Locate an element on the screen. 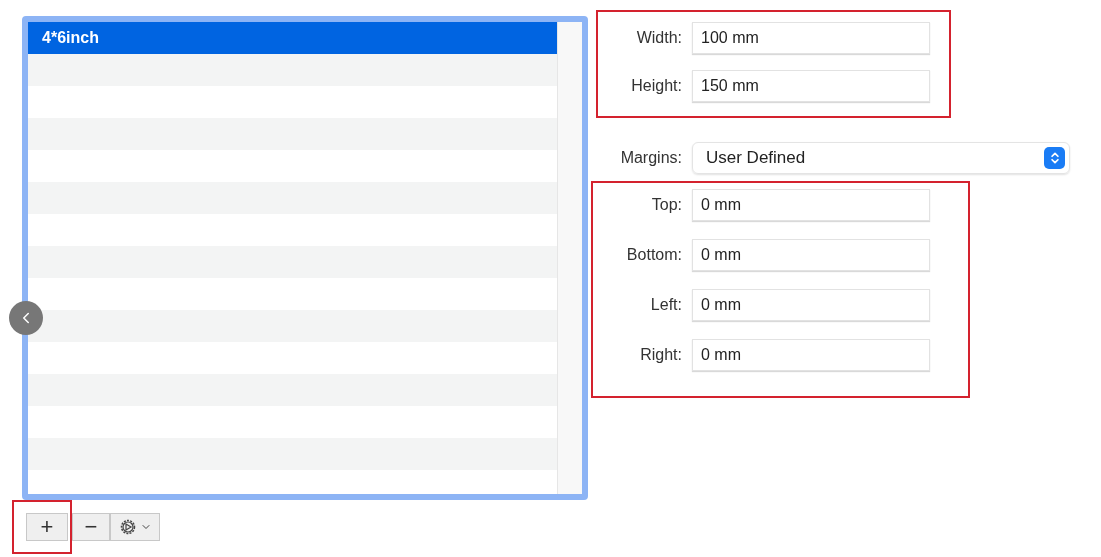  margins-dropdown: User Defined is located at coordinates (881, 158).